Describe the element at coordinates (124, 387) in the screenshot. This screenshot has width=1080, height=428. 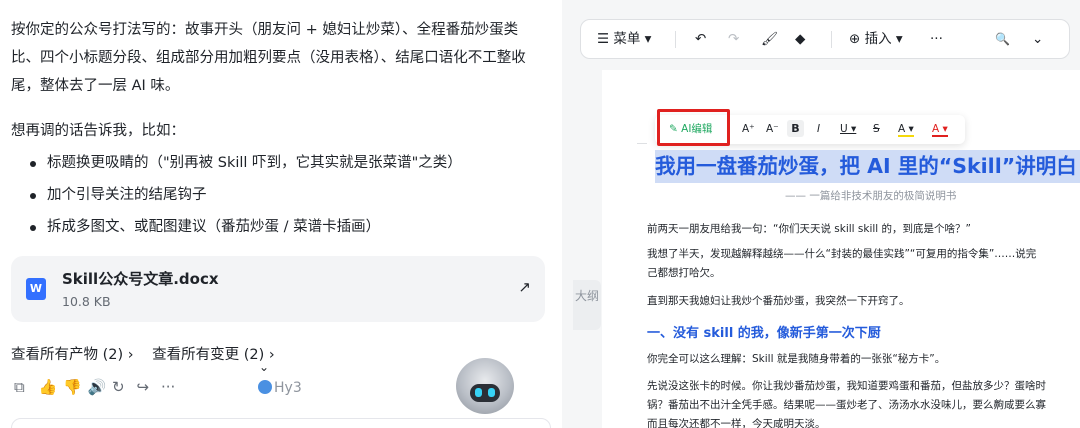
I see `regenerate-icon: ↻` at that location.